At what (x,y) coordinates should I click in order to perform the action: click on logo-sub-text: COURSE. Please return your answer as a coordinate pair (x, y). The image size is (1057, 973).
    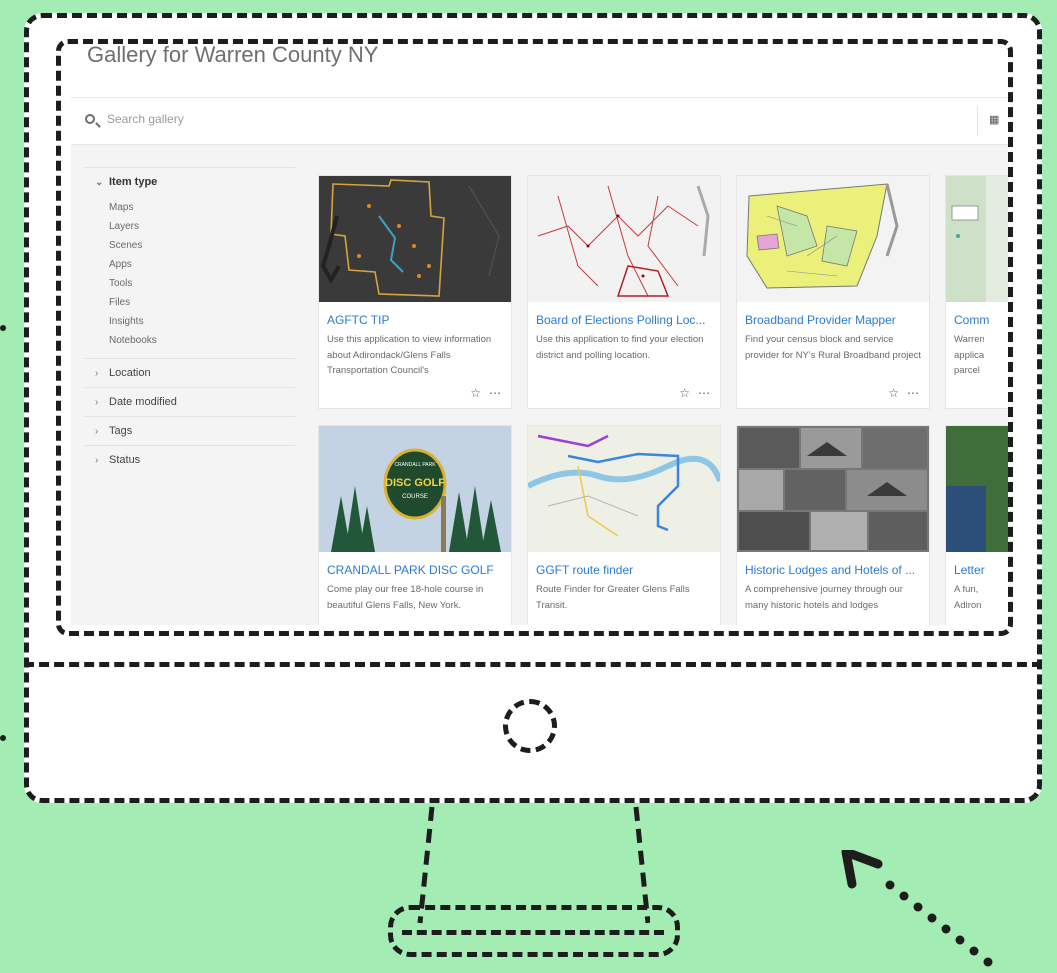
    Looking at the image, I should click on (415, 497).